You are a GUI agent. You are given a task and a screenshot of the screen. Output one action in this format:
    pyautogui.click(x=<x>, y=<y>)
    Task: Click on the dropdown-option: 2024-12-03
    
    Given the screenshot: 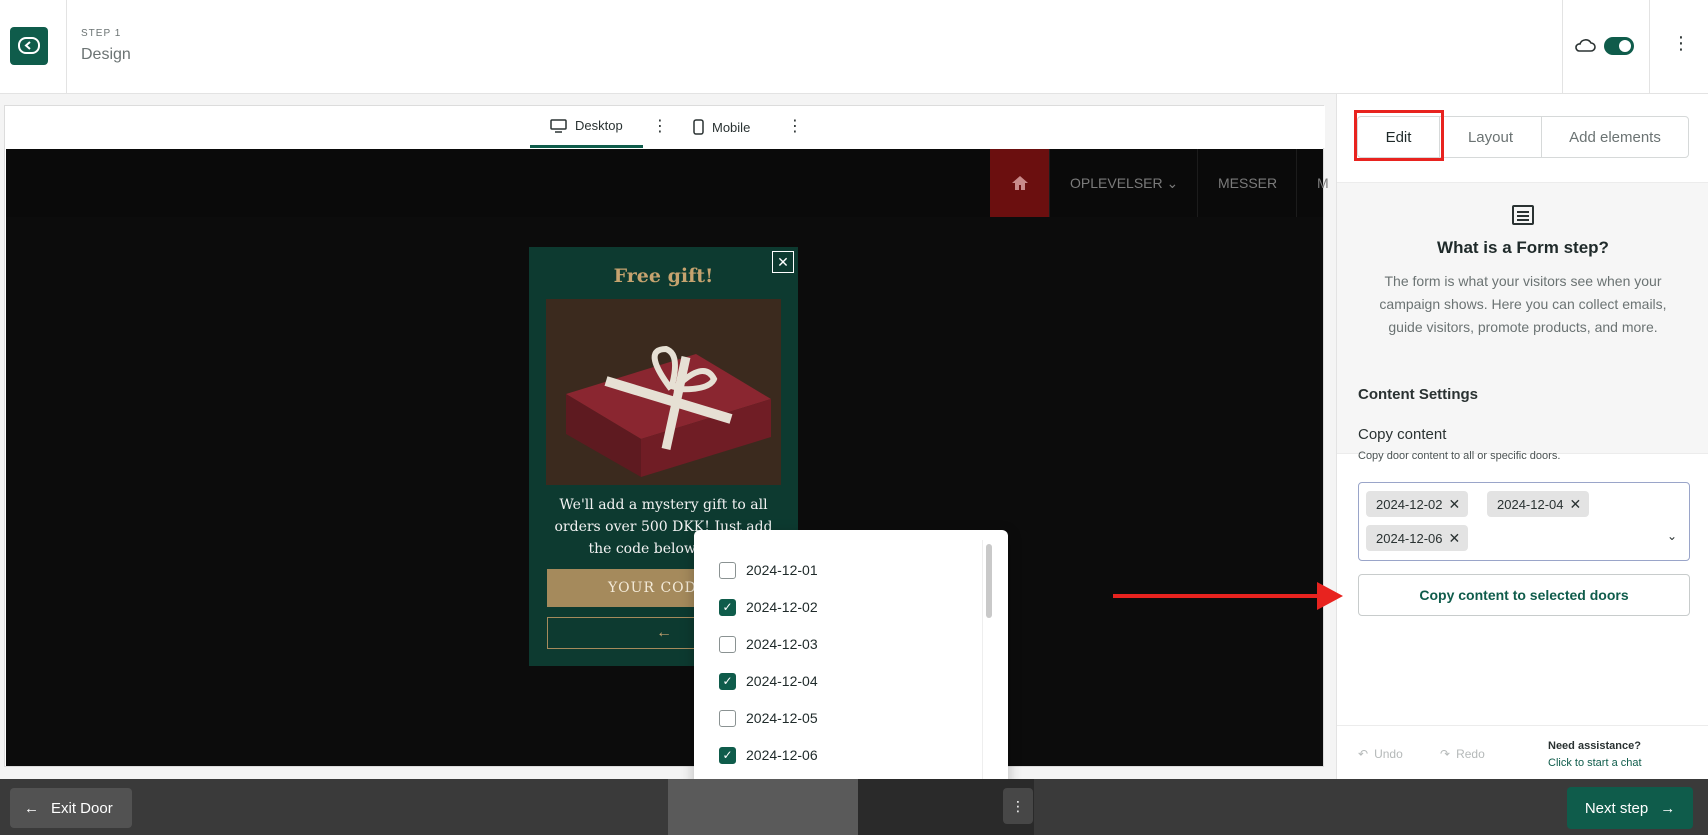 What is the action you would take?
    pyautogui.click(x=768, y=644)
    